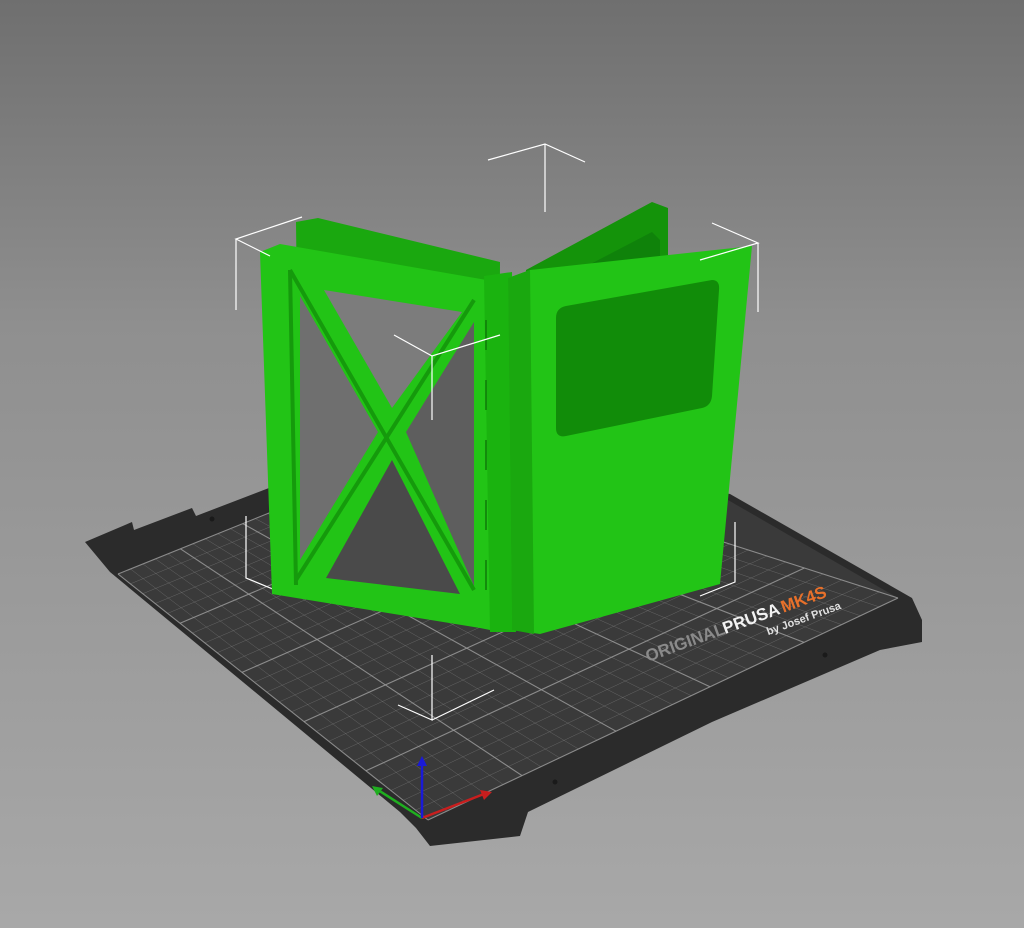 This screenshot has width=1024, height=928. I want to click on model-panel-front-right-edge, so click(521, 452).